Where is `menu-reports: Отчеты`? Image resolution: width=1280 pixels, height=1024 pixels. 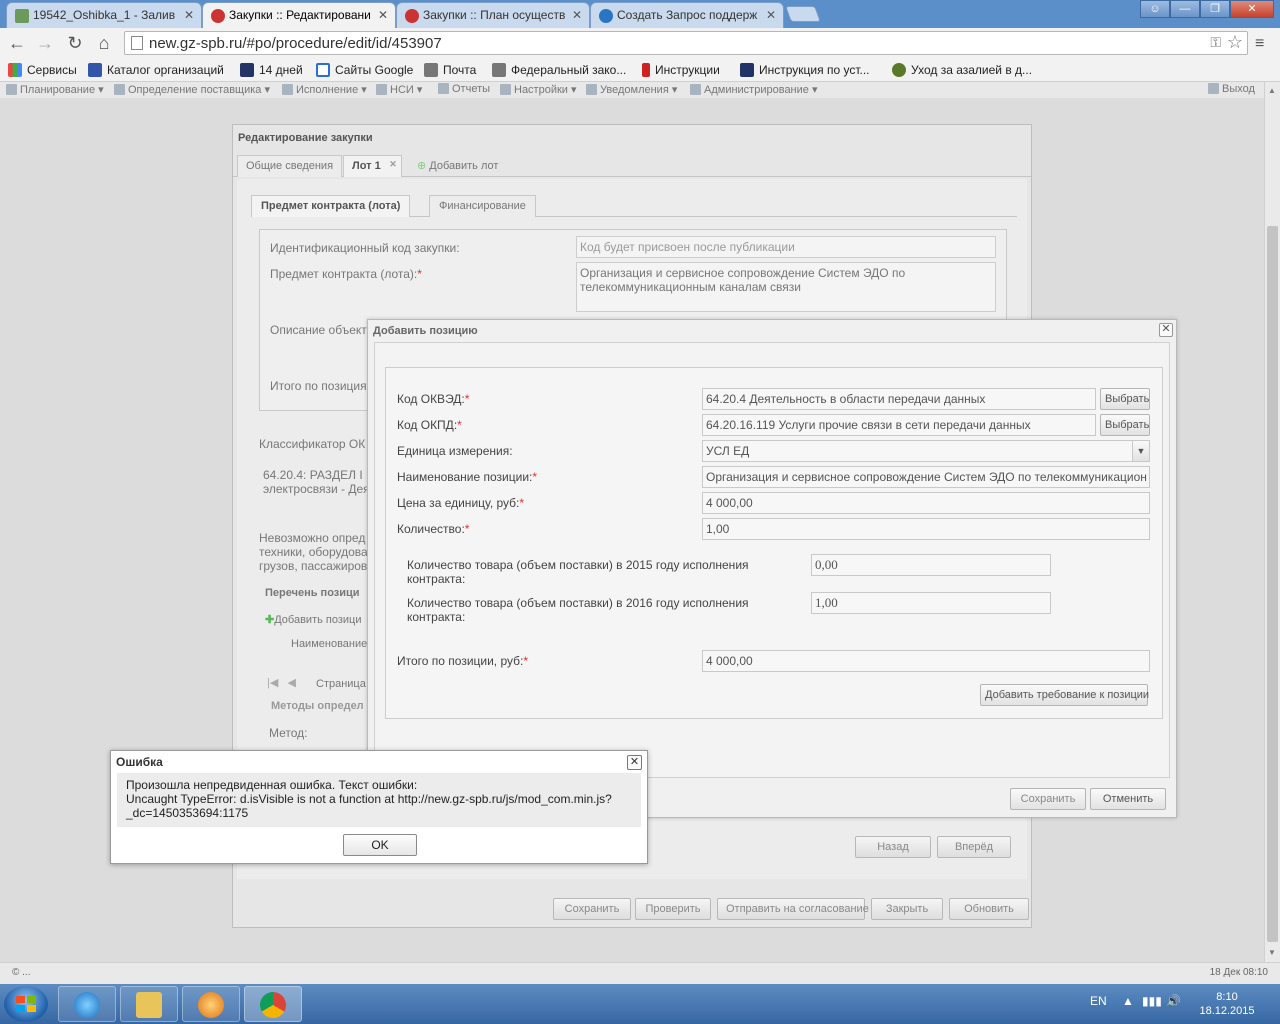 menu-reports: Отчеты is located at coordinates (464, 89).